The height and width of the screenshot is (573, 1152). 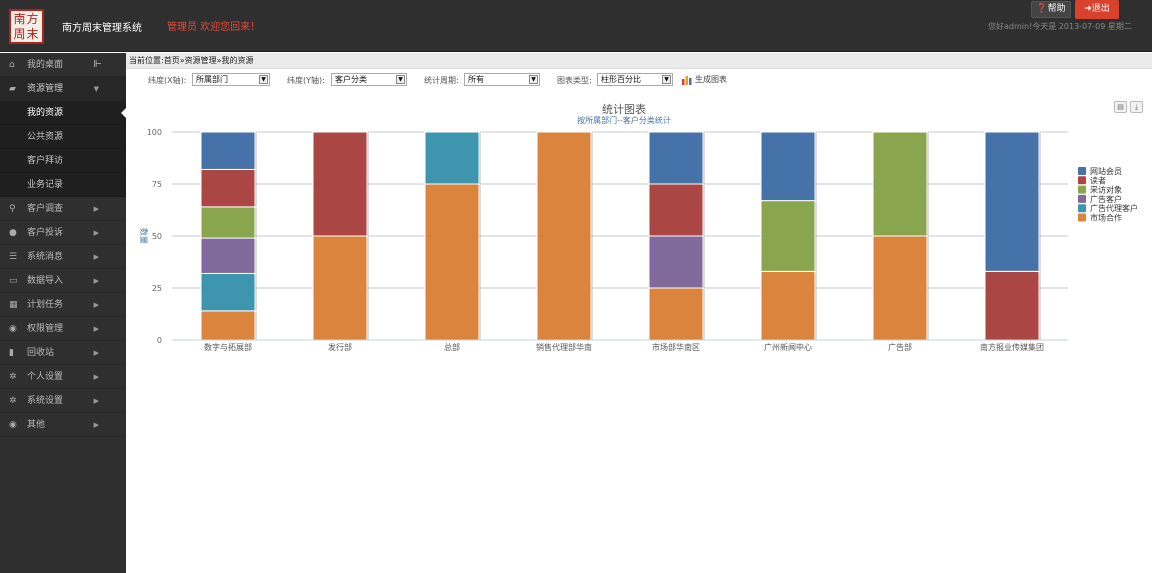 What do you see at coordinates (12, 65) in the screenshot?
I see `home-icon: ⌂` at bounding box center [12, 65].